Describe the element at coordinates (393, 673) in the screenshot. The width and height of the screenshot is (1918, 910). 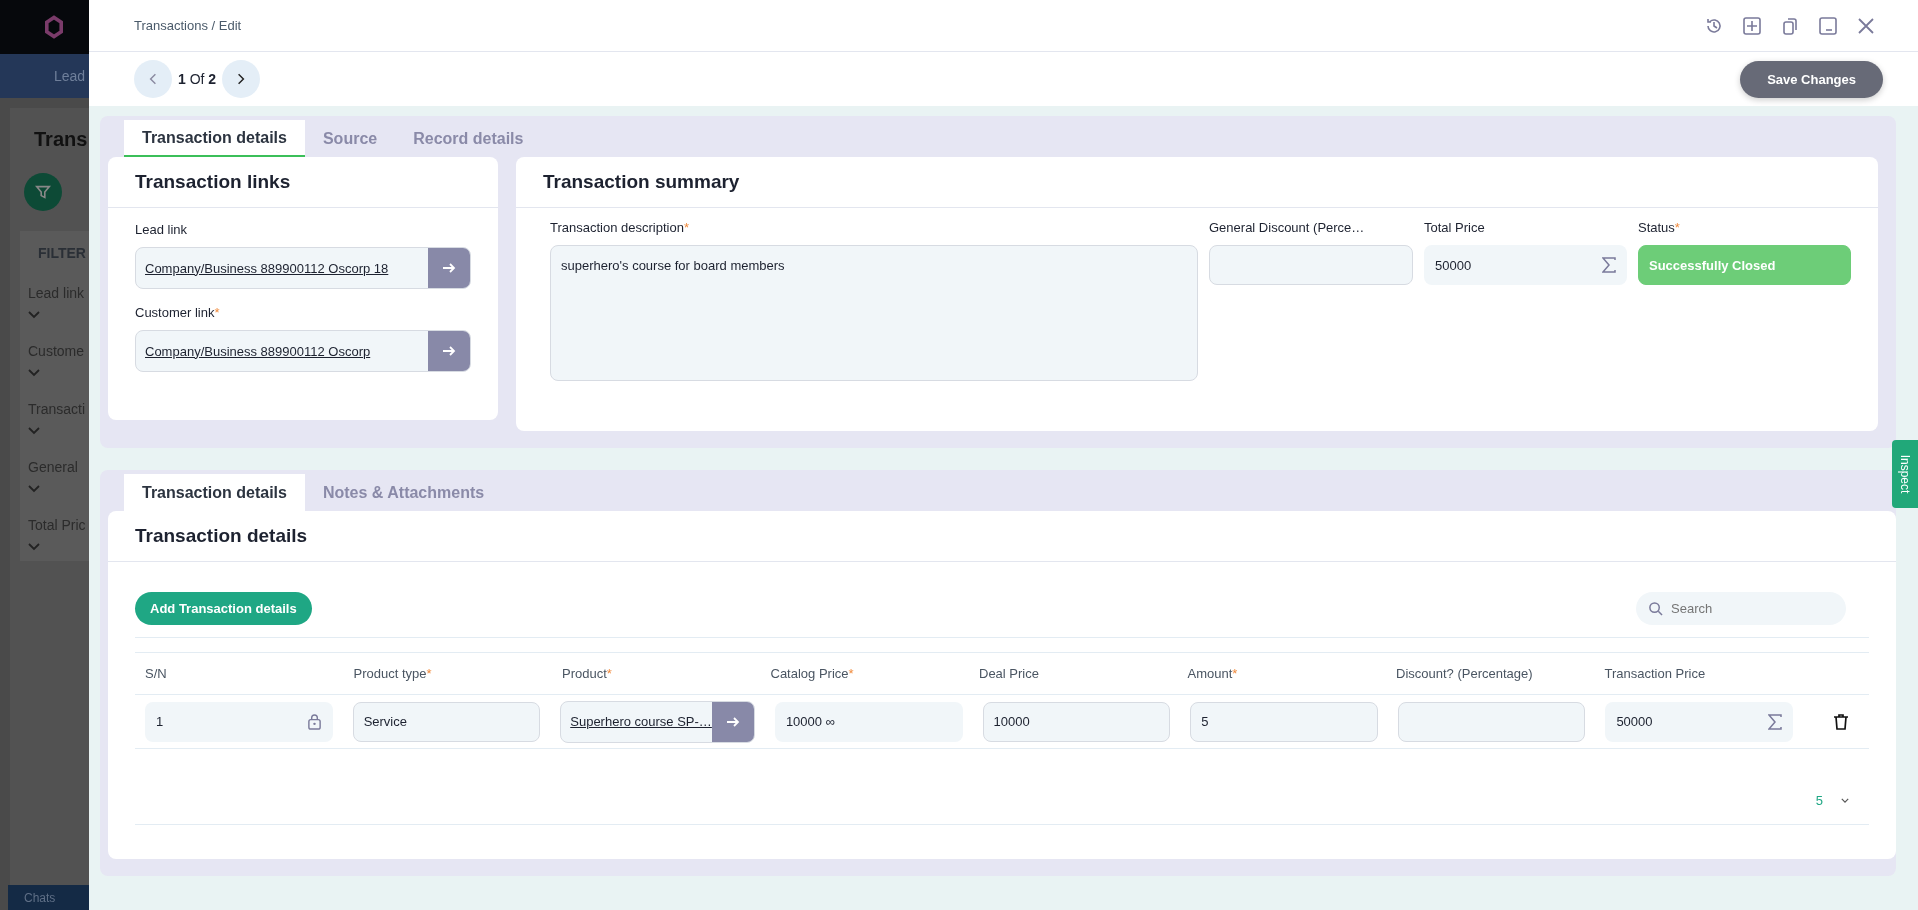
I see `column-header: Product type*` at that location.